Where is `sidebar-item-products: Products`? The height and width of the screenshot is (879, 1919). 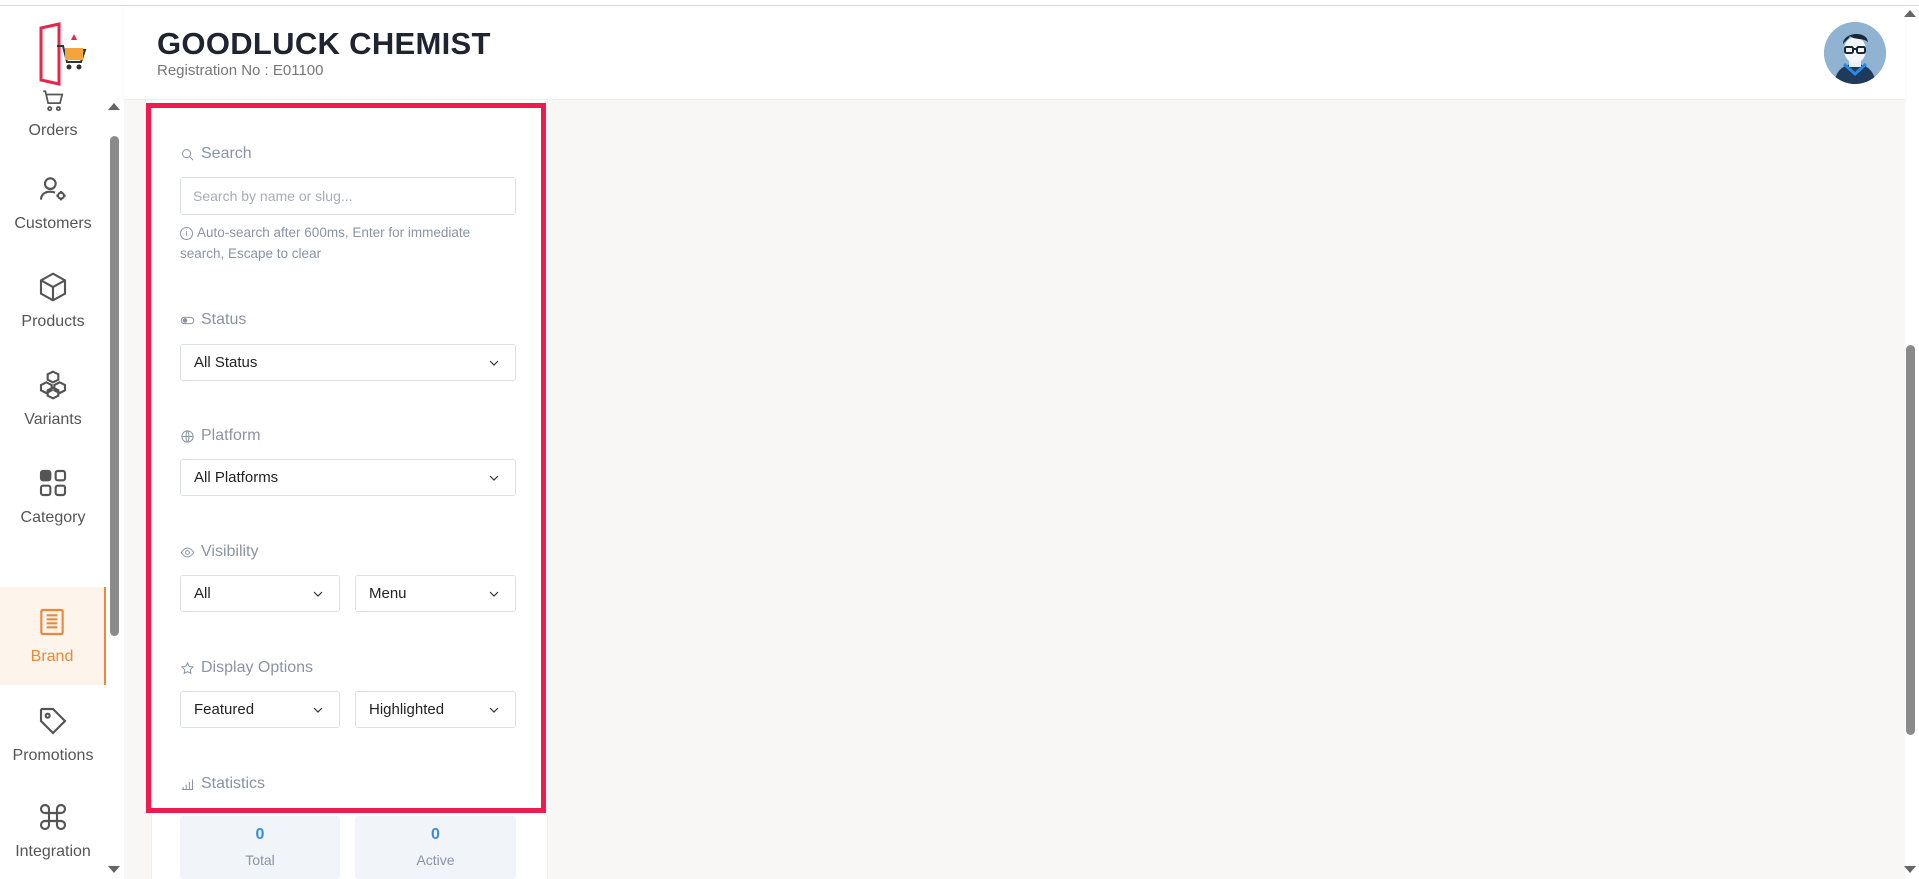 sidebar-item-products: Products is located at coordinates (53, 301).